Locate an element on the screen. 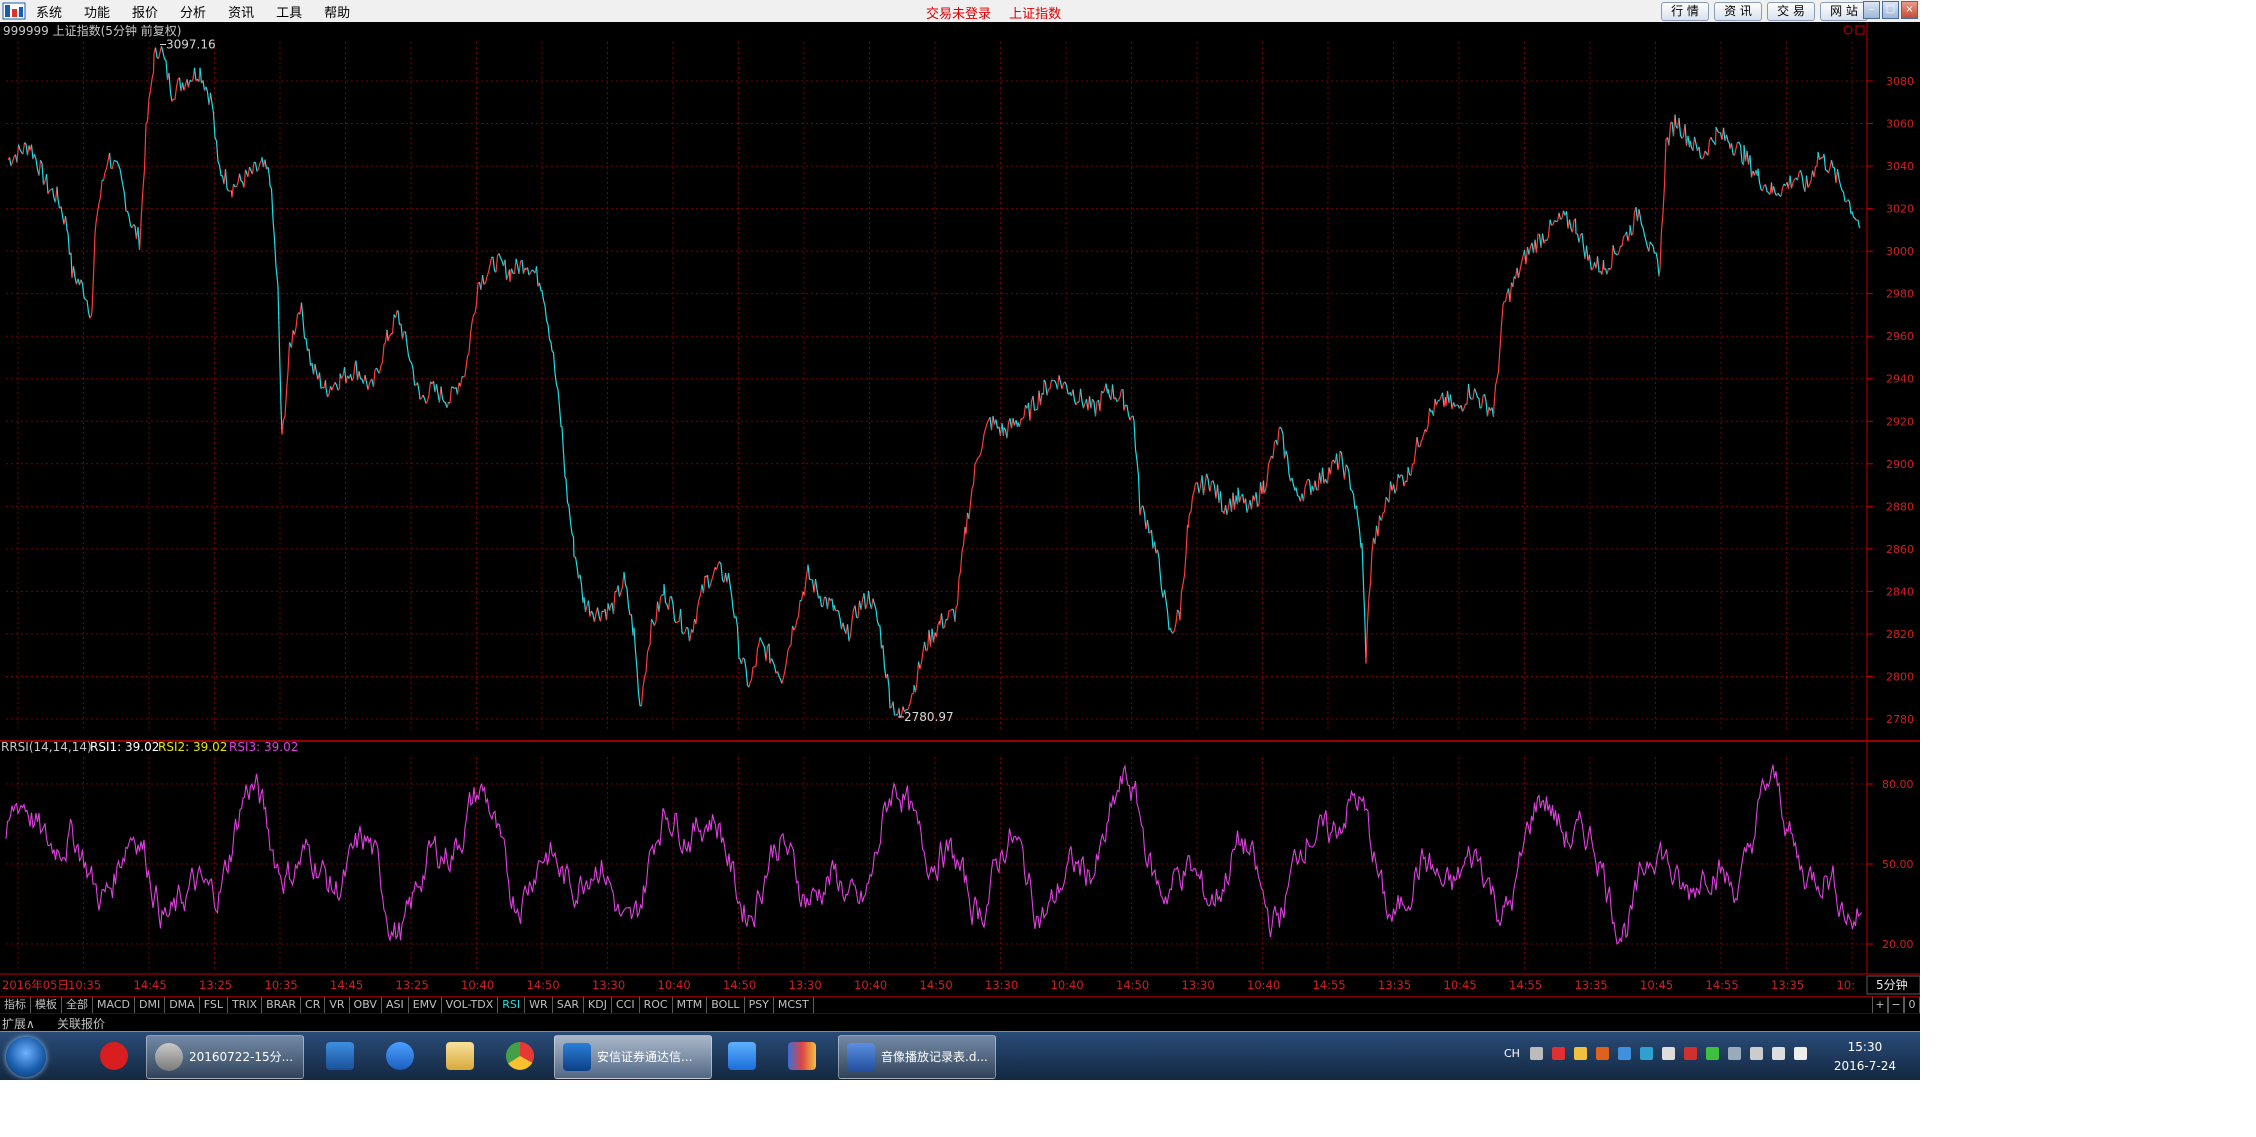 The image size is (2256, 1137). quote-button: 行 情 is located at coordinates (1685, 11).